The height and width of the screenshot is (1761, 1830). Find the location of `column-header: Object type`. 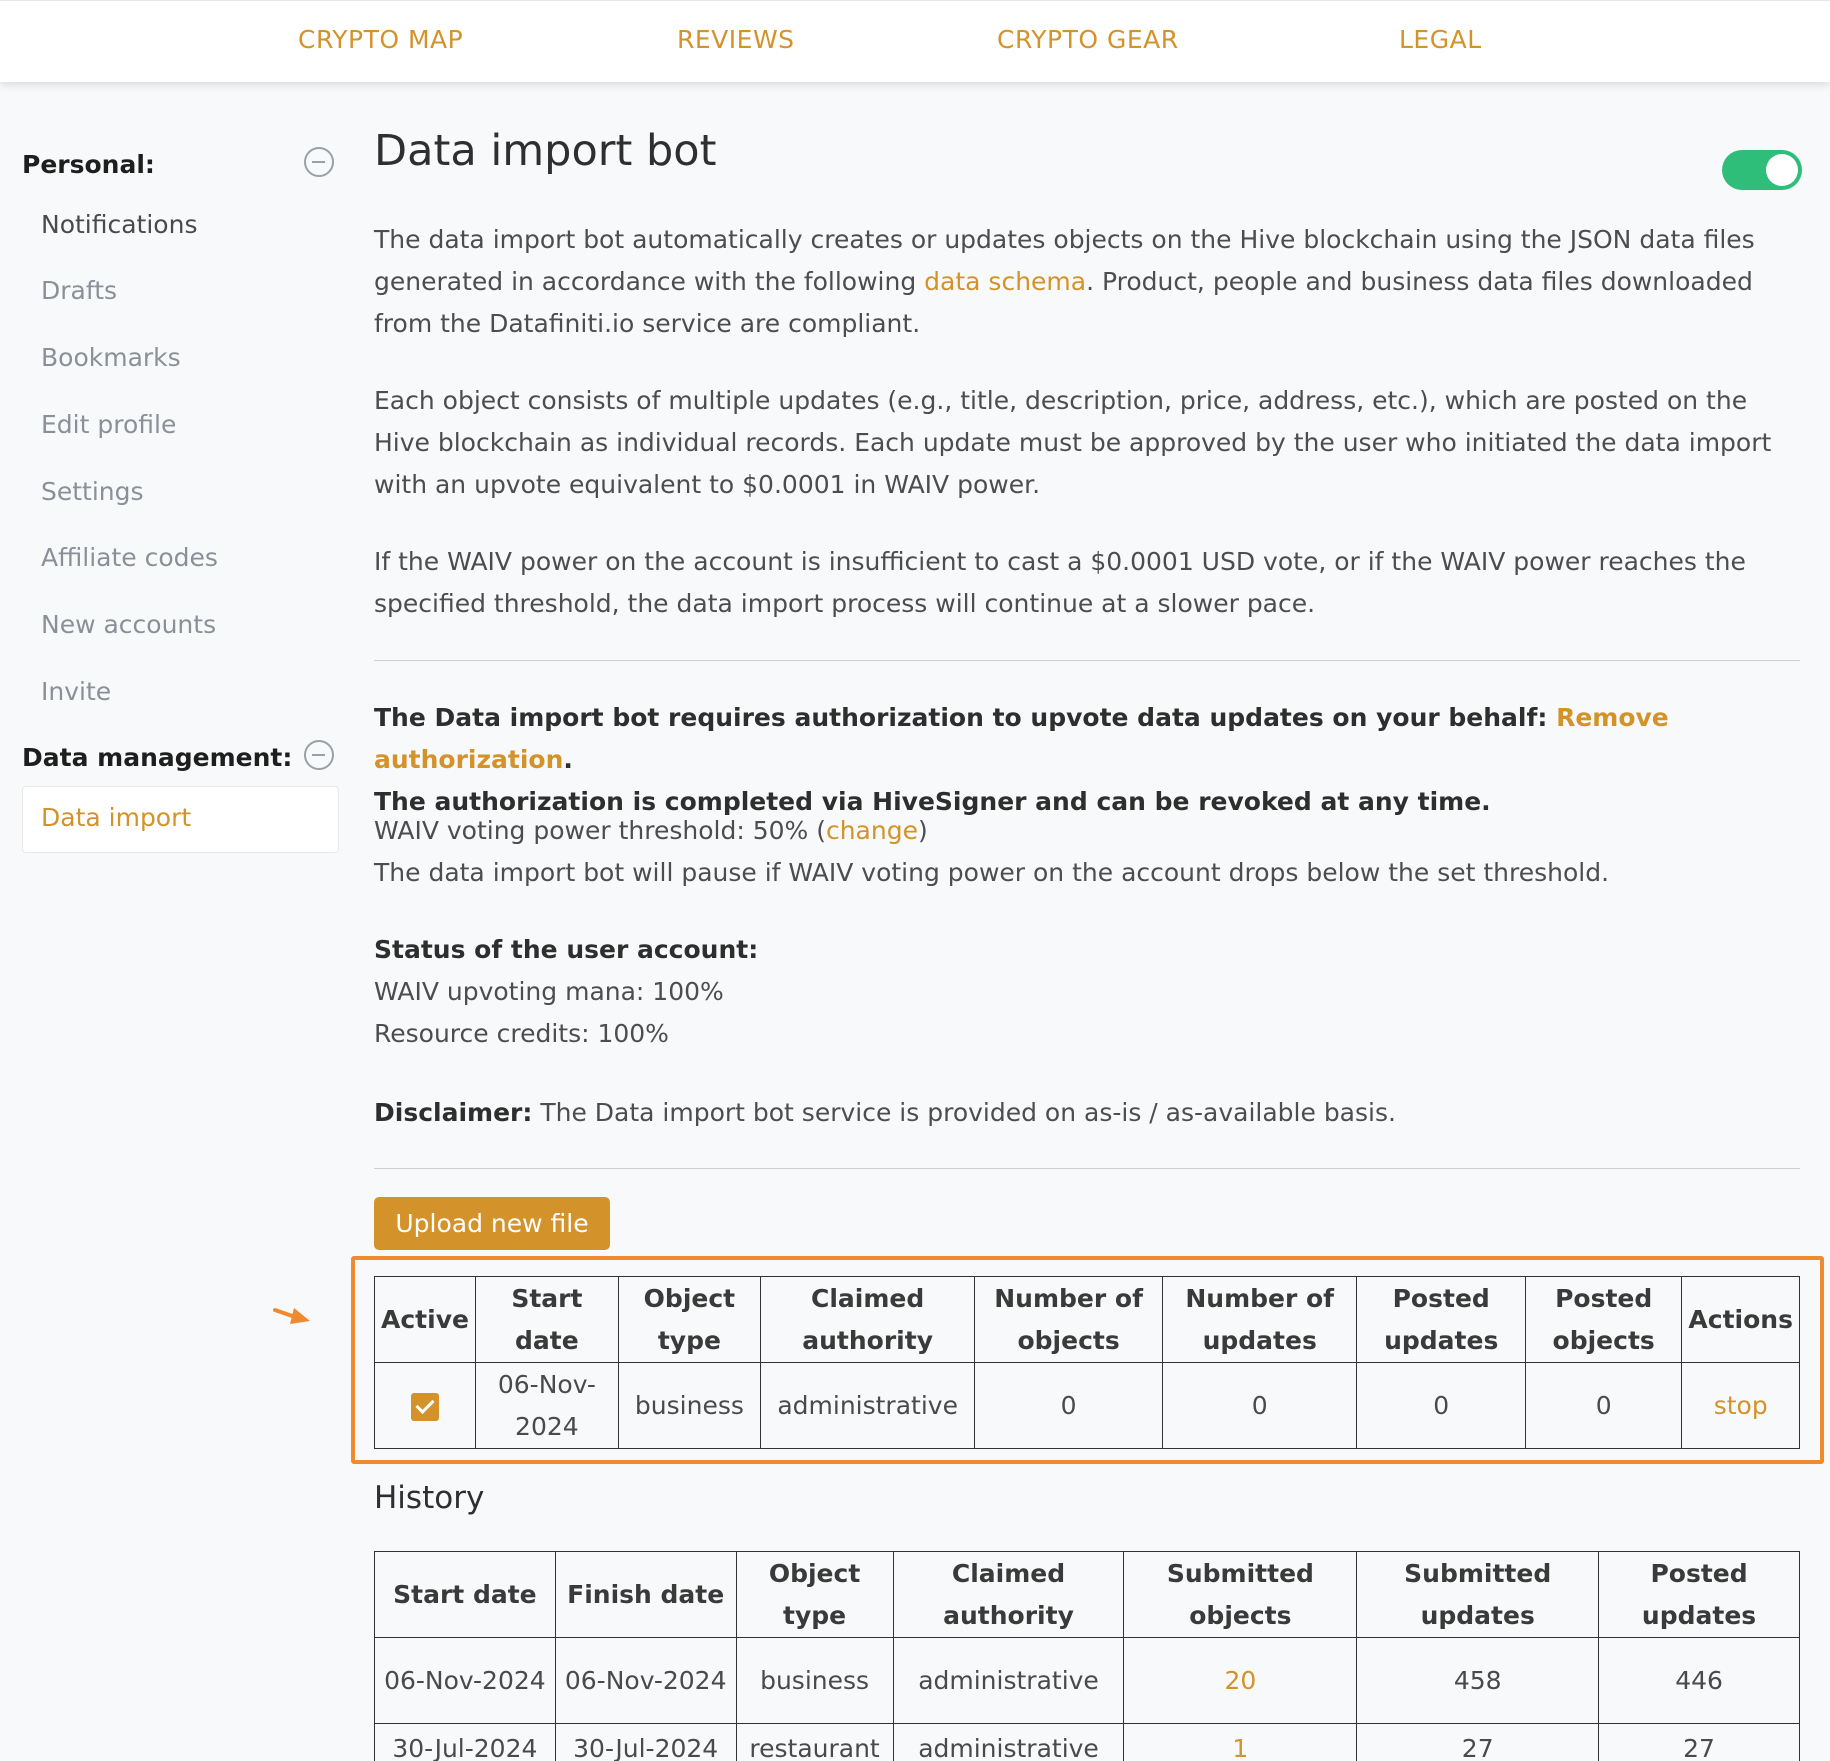

column-header: Object type is located at coordinates (814, 1594).